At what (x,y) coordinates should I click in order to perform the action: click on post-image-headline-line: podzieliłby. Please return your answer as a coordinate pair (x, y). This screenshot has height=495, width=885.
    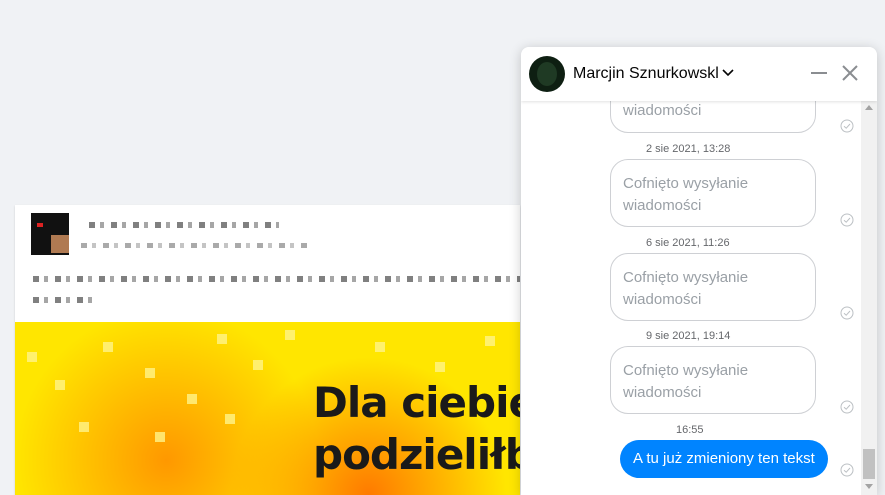
    Looking at the image, I should click on (416, 454).